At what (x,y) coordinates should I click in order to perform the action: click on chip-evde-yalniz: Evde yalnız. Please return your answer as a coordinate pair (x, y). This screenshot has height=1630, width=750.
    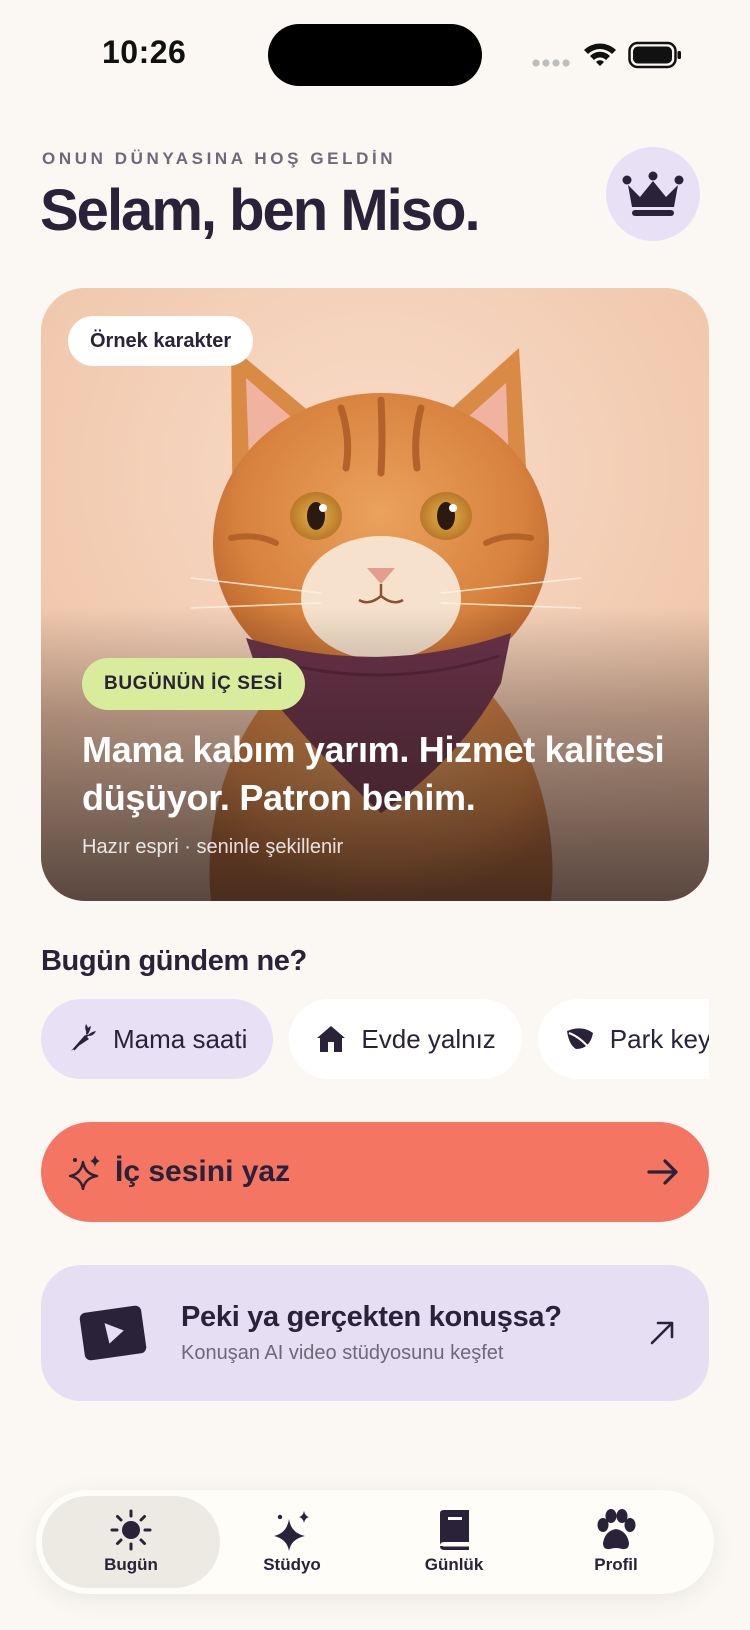
    Looking at the image, I should click on (405, 1039).